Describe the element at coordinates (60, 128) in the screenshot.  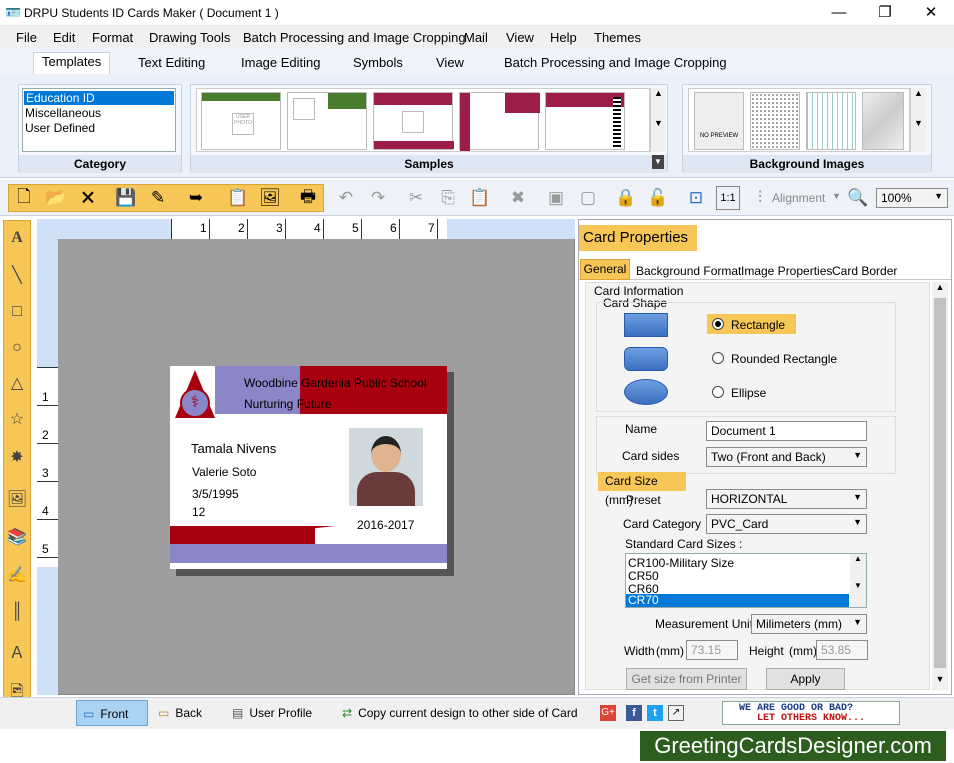
I see `category-item-user-defined: User Defined` at that location.